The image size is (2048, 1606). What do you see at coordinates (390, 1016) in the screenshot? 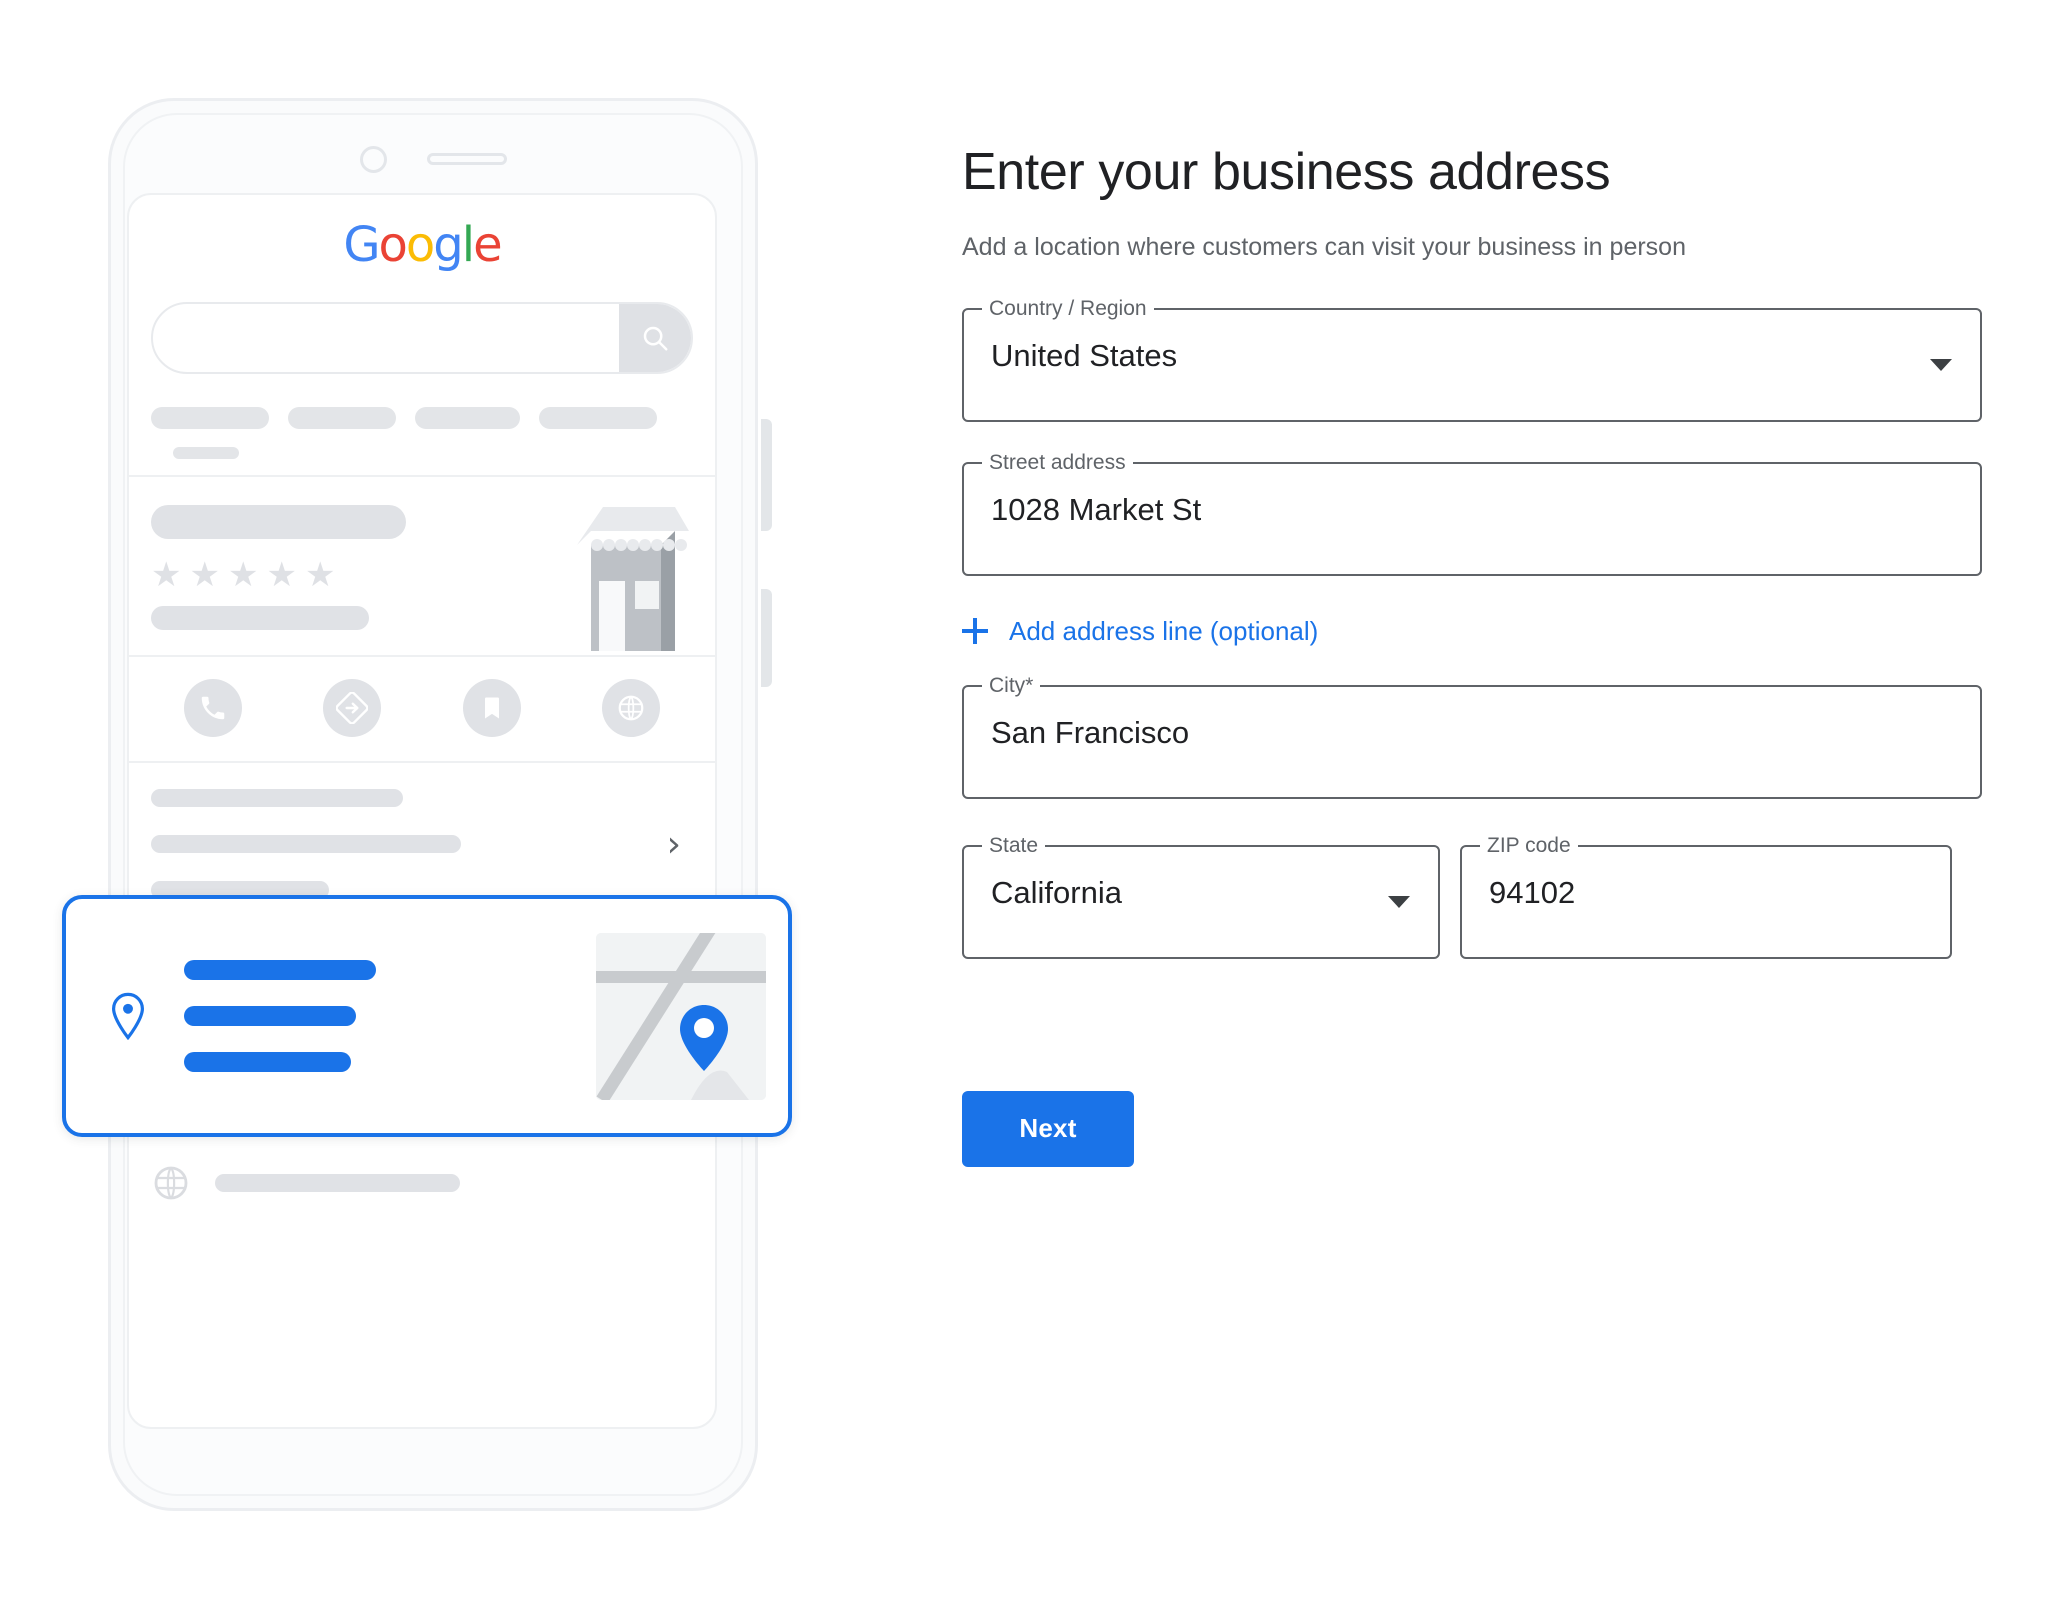
I see `address-placeholder-lines` at bounding box center [390, 1016].